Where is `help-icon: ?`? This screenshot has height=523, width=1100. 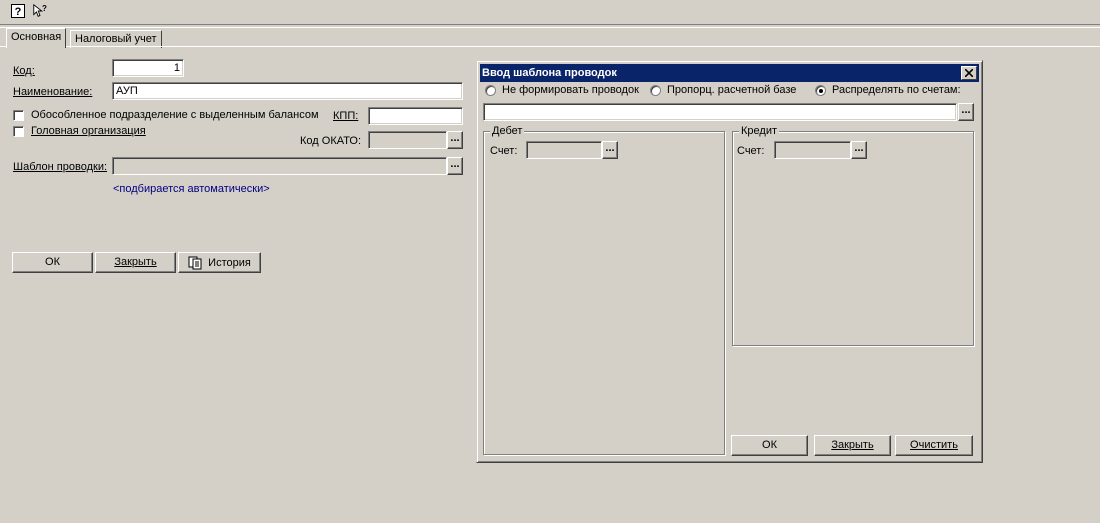
help-icon: ? is located at coordinates (18, 11).